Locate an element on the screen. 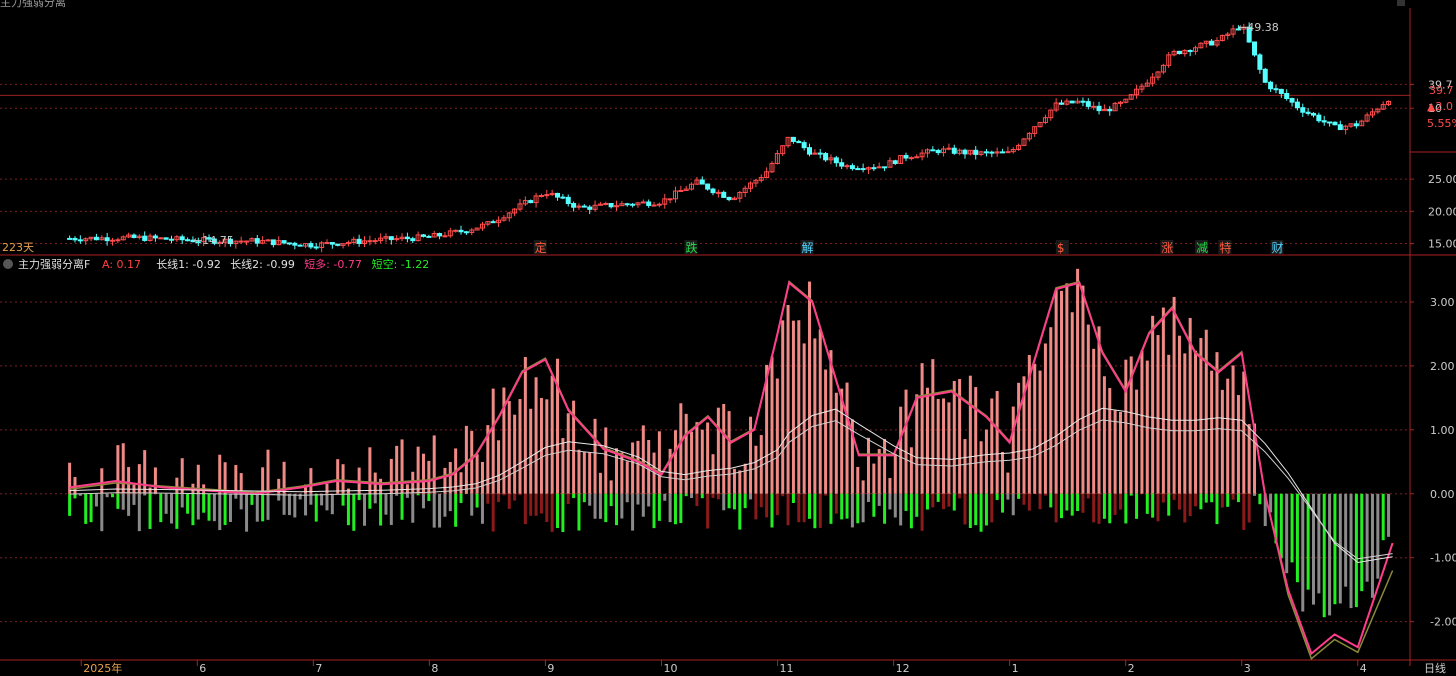 The image size is (1456, 676). time-tick-label: 4 is located at coordinates (1363, 668).